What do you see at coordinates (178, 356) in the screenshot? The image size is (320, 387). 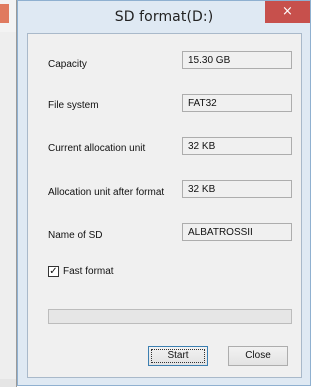 I see `start-button: Start` at bounding box center [178, 356].